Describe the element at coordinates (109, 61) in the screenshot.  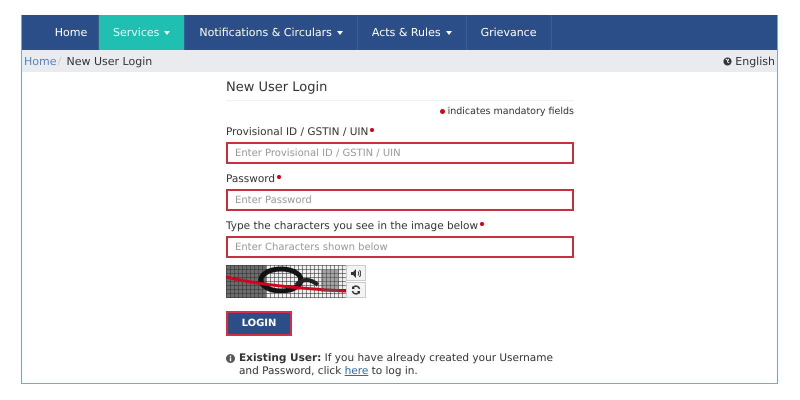
I see `breadcrumb-current: New User Login` at that location.